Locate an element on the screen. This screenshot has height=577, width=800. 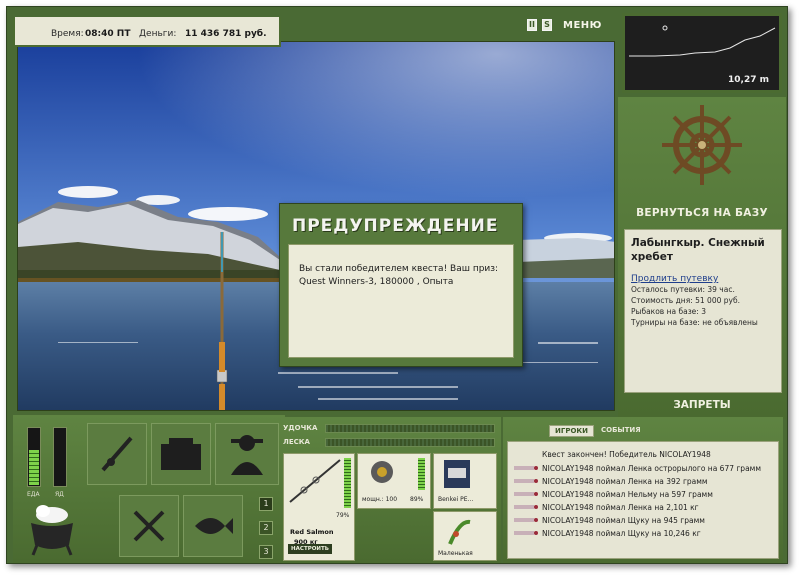
top-controls: II S МЕНЮ is located at coordinates (564, 25).